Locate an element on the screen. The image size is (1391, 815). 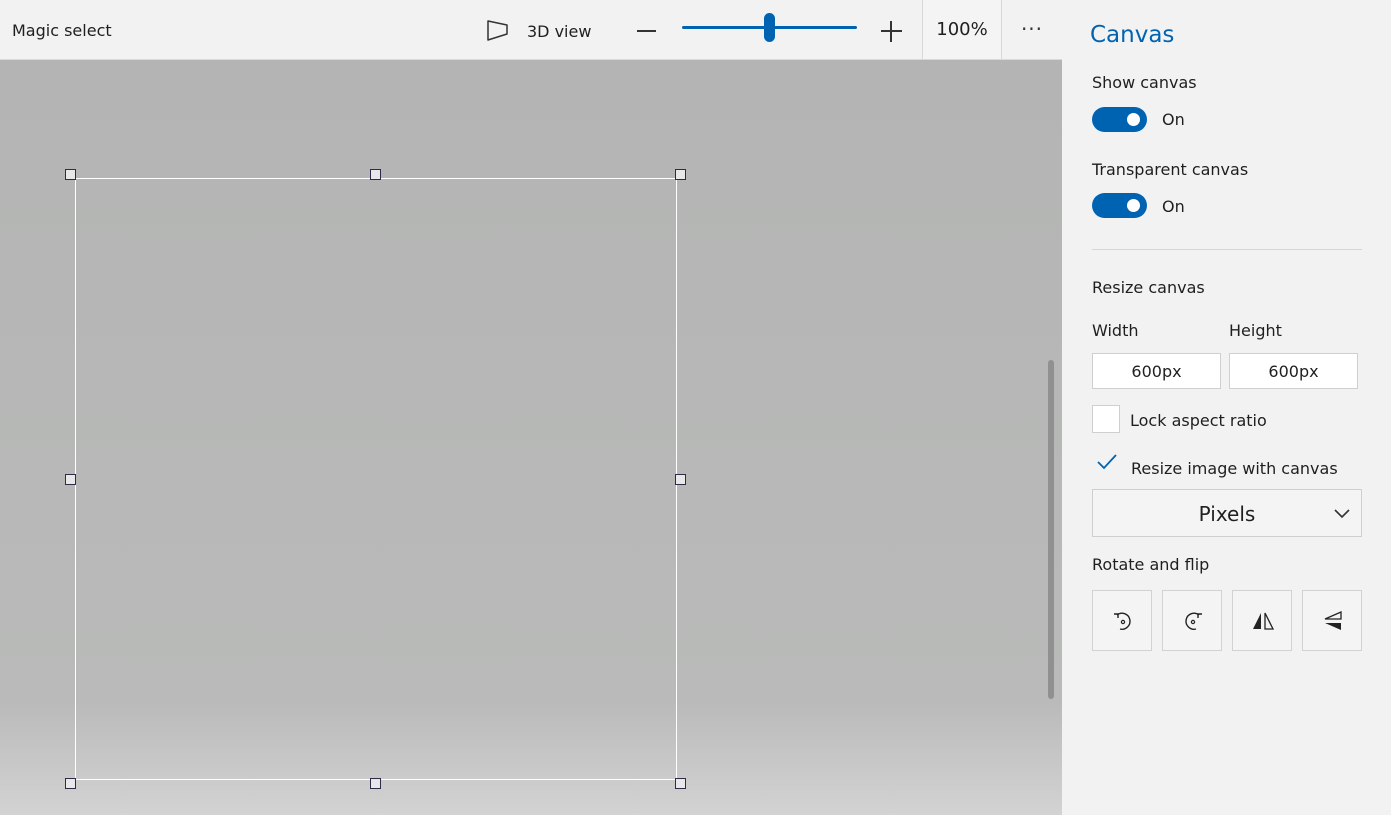
resize-handle-top-right is located at coordinates (680, 174).